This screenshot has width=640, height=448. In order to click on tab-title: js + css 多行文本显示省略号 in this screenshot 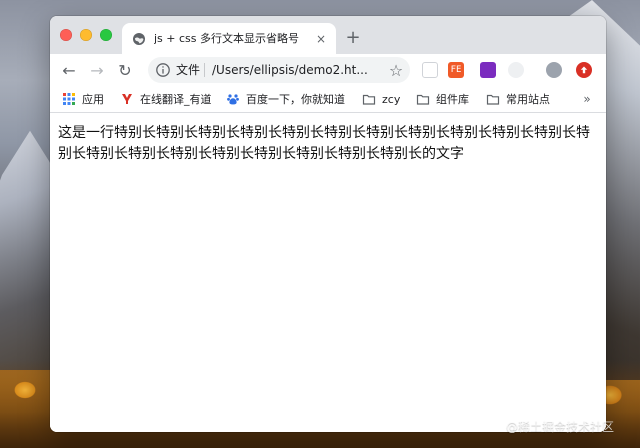, I will do `click(227, 38)`.